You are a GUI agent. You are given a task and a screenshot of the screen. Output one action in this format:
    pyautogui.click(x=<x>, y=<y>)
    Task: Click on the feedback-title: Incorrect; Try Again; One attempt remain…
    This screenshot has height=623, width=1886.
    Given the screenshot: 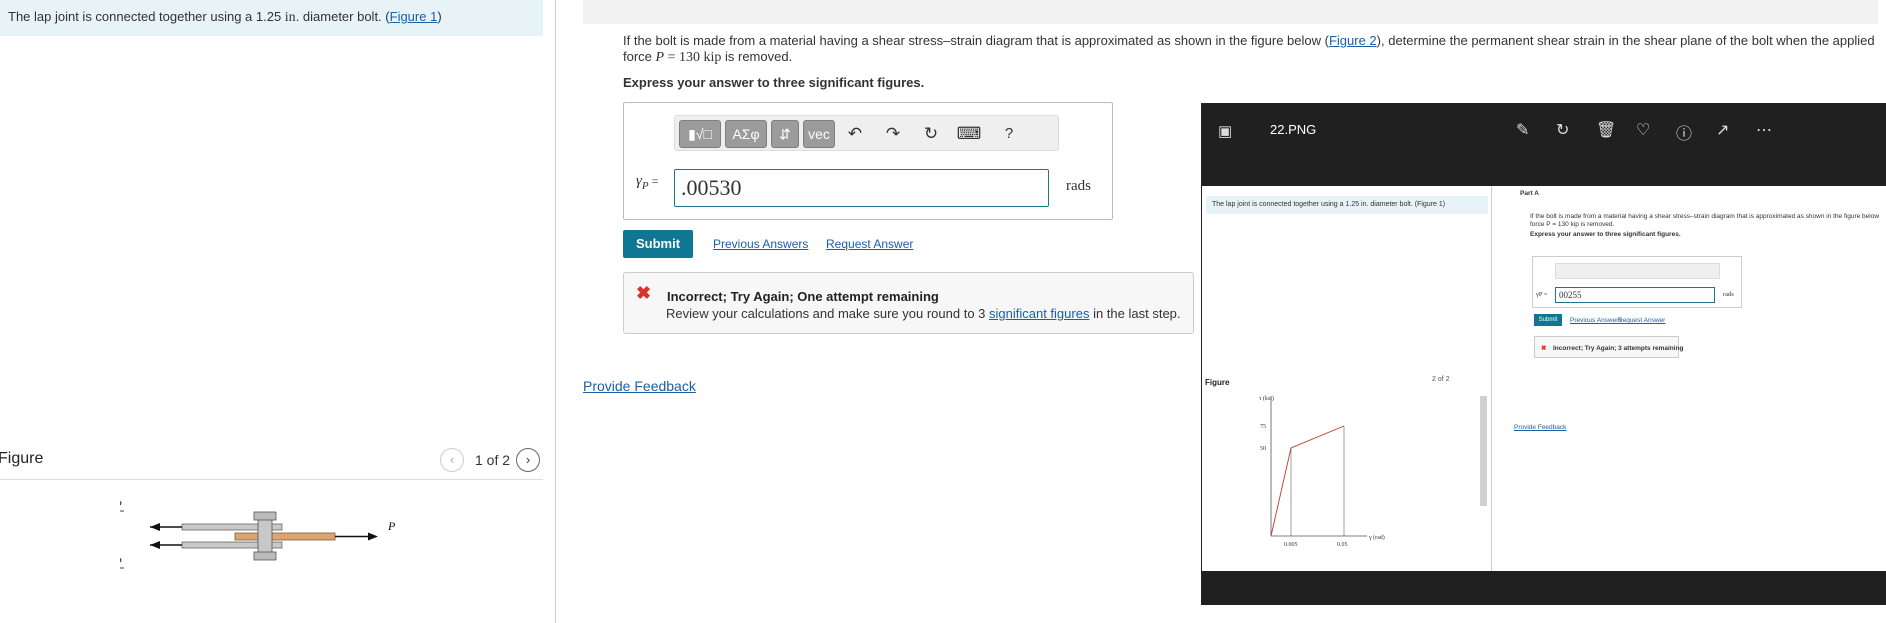 What is the action you would take?
    pyautogui.click(x=803, y=296)
    